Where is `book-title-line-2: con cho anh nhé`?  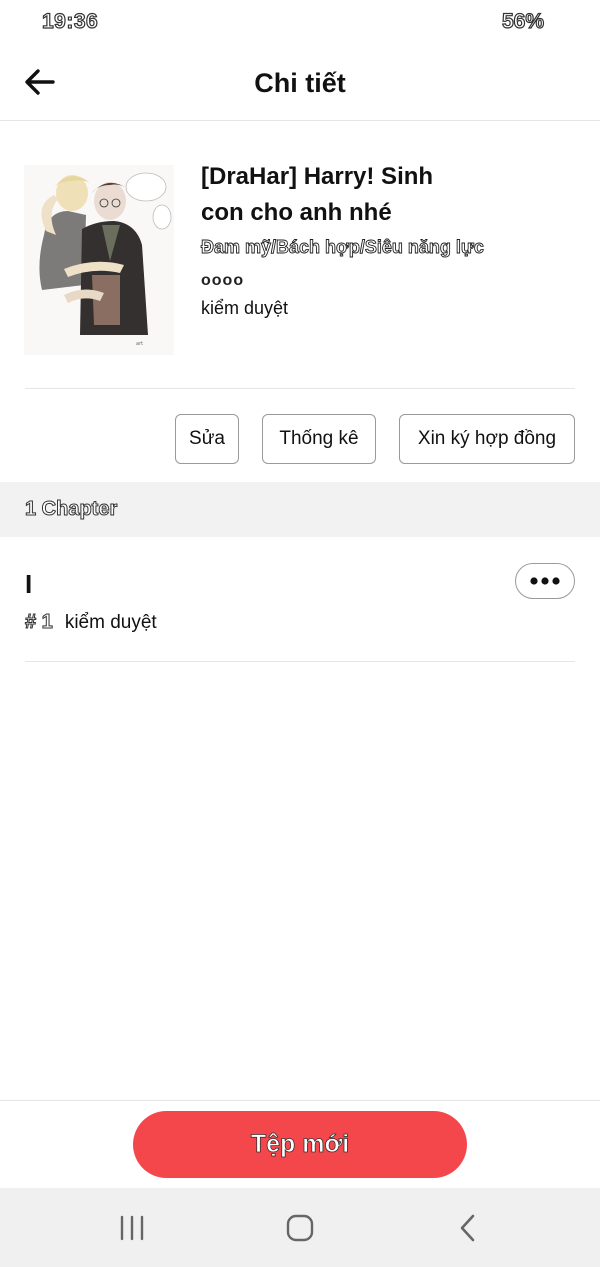 book-title-line-2: con cho anh nhé is located at coordinates (296, 212).